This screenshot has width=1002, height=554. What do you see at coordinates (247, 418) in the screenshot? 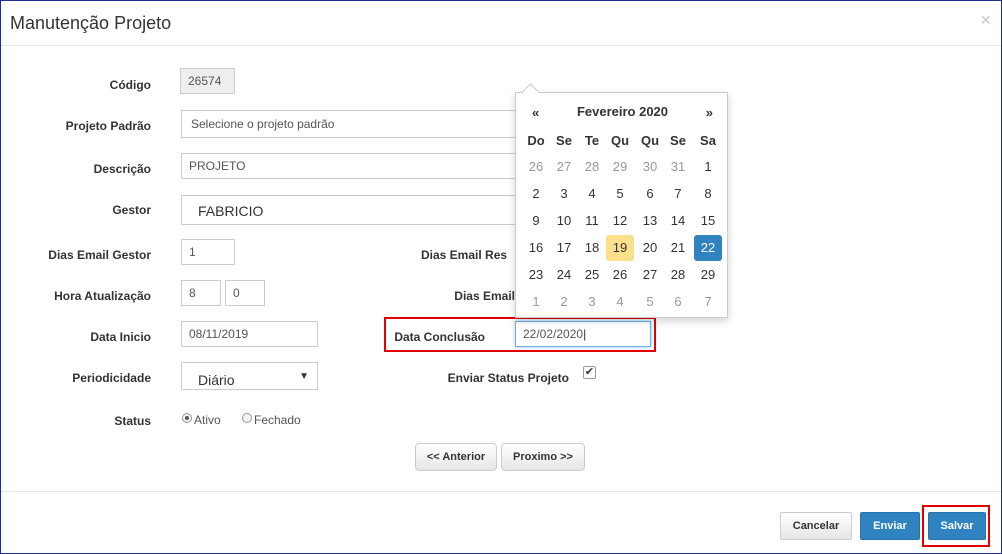
I see `status-fechado-radio` at bounding box center [247, 418].